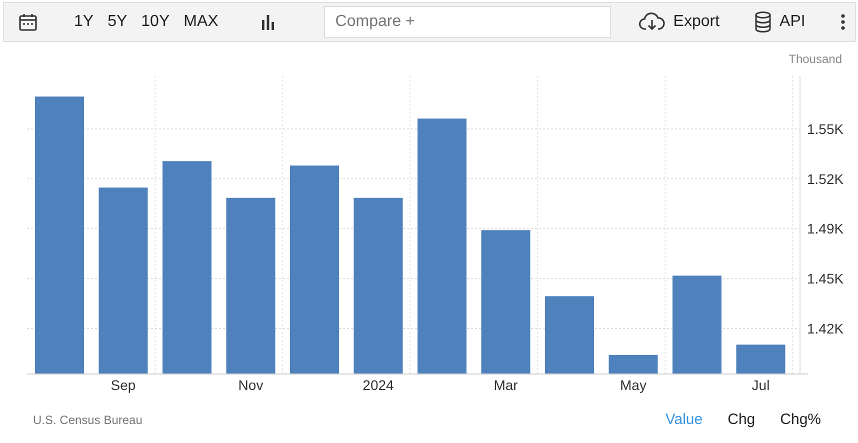  What do you see at coordinates (155, 22) in the screenshot?
I see `range-button: 10Y` at bounding box center [155, 22].